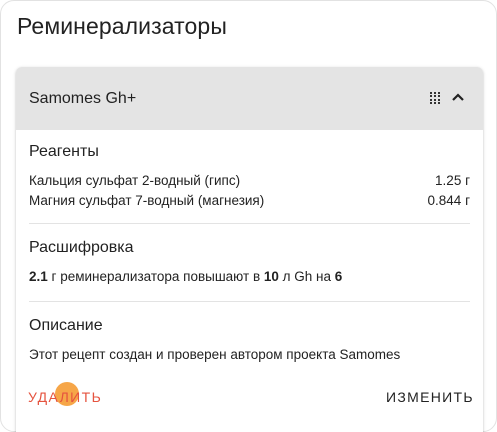 This screenshot has height=432, width=497. What do you see at coordinates (458, 97) in the screenshot?
I see `chevron-up-icon` at bounding box center [458, 97].